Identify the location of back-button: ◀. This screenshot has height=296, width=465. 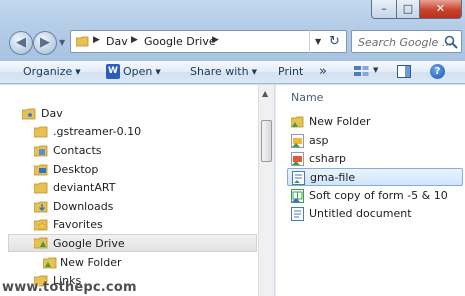
(21, 43).